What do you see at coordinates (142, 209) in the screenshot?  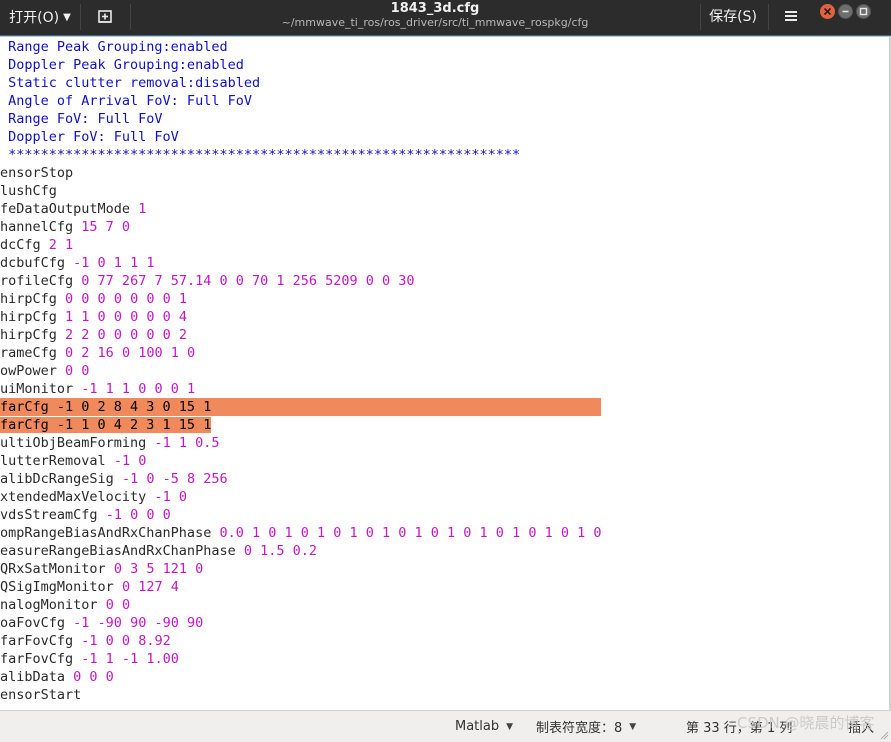 I see `command-args: 1` at bounding box center [142, 209].